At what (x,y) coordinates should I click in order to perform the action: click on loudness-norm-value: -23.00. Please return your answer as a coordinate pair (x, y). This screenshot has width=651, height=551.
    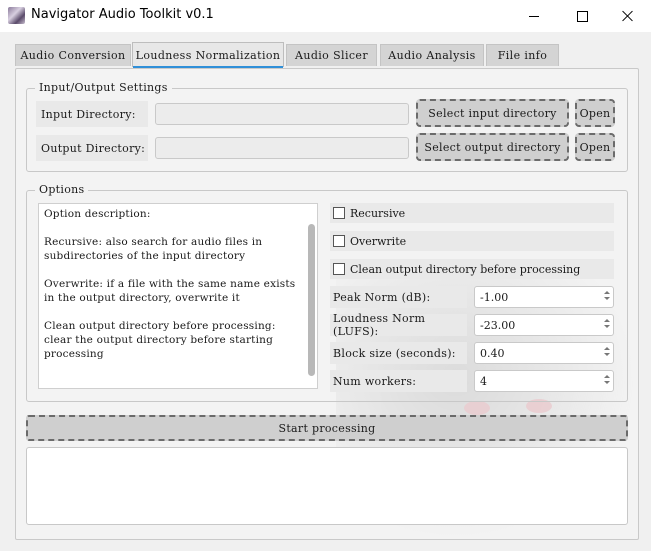
    Looking at the image, I should click on (497, 325).